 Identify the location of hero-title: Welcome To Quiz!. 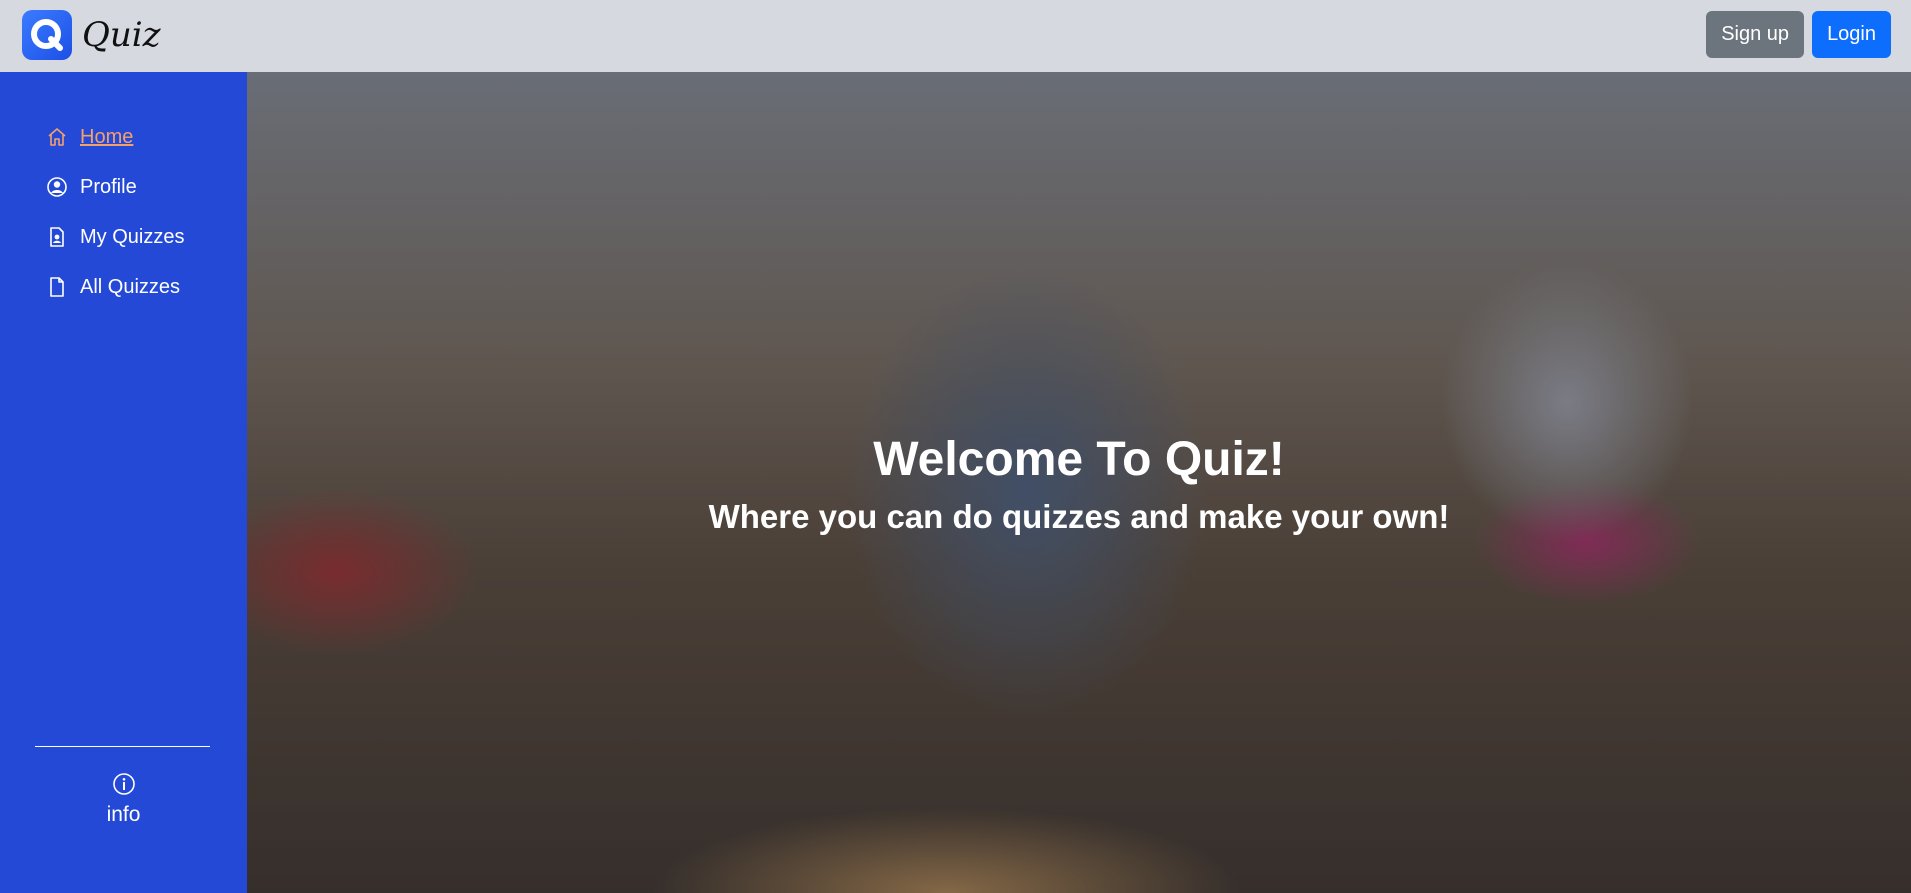
(1079, 459).